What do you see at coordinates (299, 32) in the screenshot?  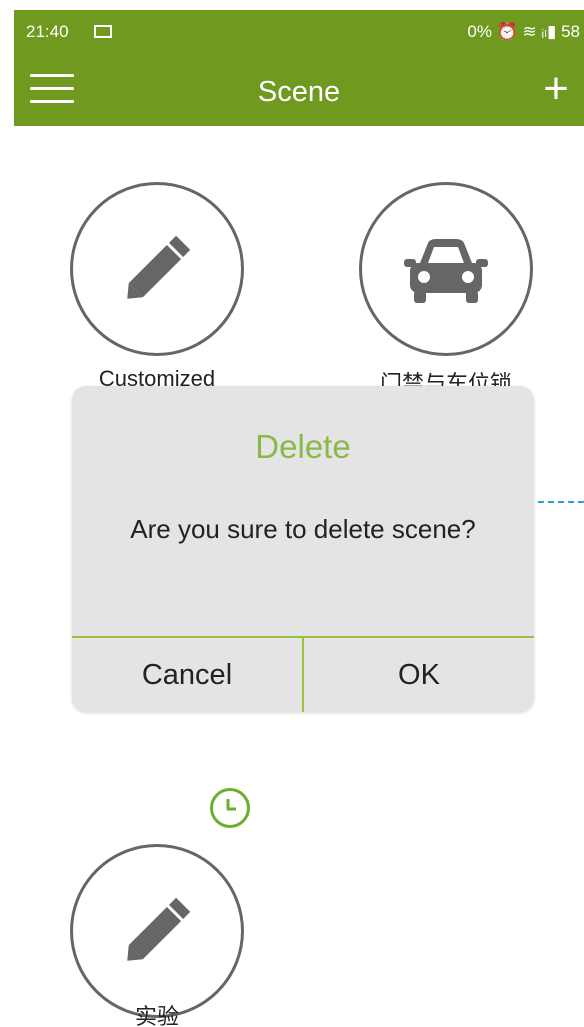 I see `status-bar: 21:40 0% ⏰ ≋ ᵢₗ▮ 58` at bounding box center [299, 32].